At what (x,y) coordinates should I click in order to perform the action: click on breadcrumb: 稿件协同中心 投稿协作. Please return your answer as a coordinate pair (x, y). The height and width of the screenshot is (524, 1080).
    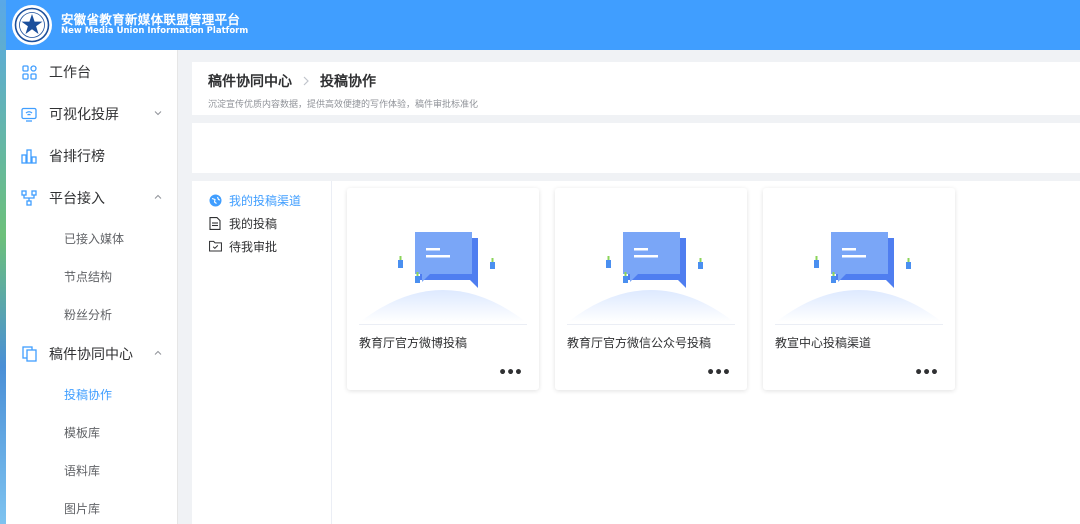
    Looking at the image, I should click on (644, 81).